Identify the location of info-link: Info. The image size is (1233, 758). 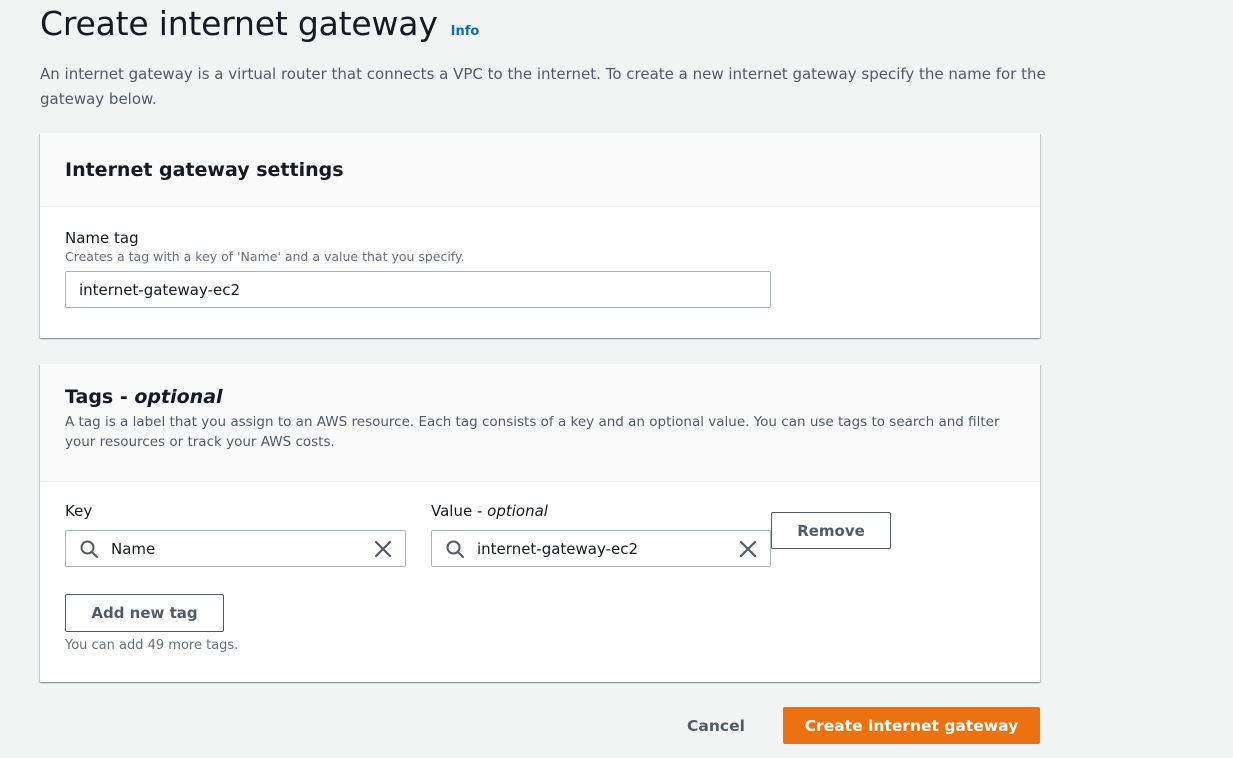
(465, 31).